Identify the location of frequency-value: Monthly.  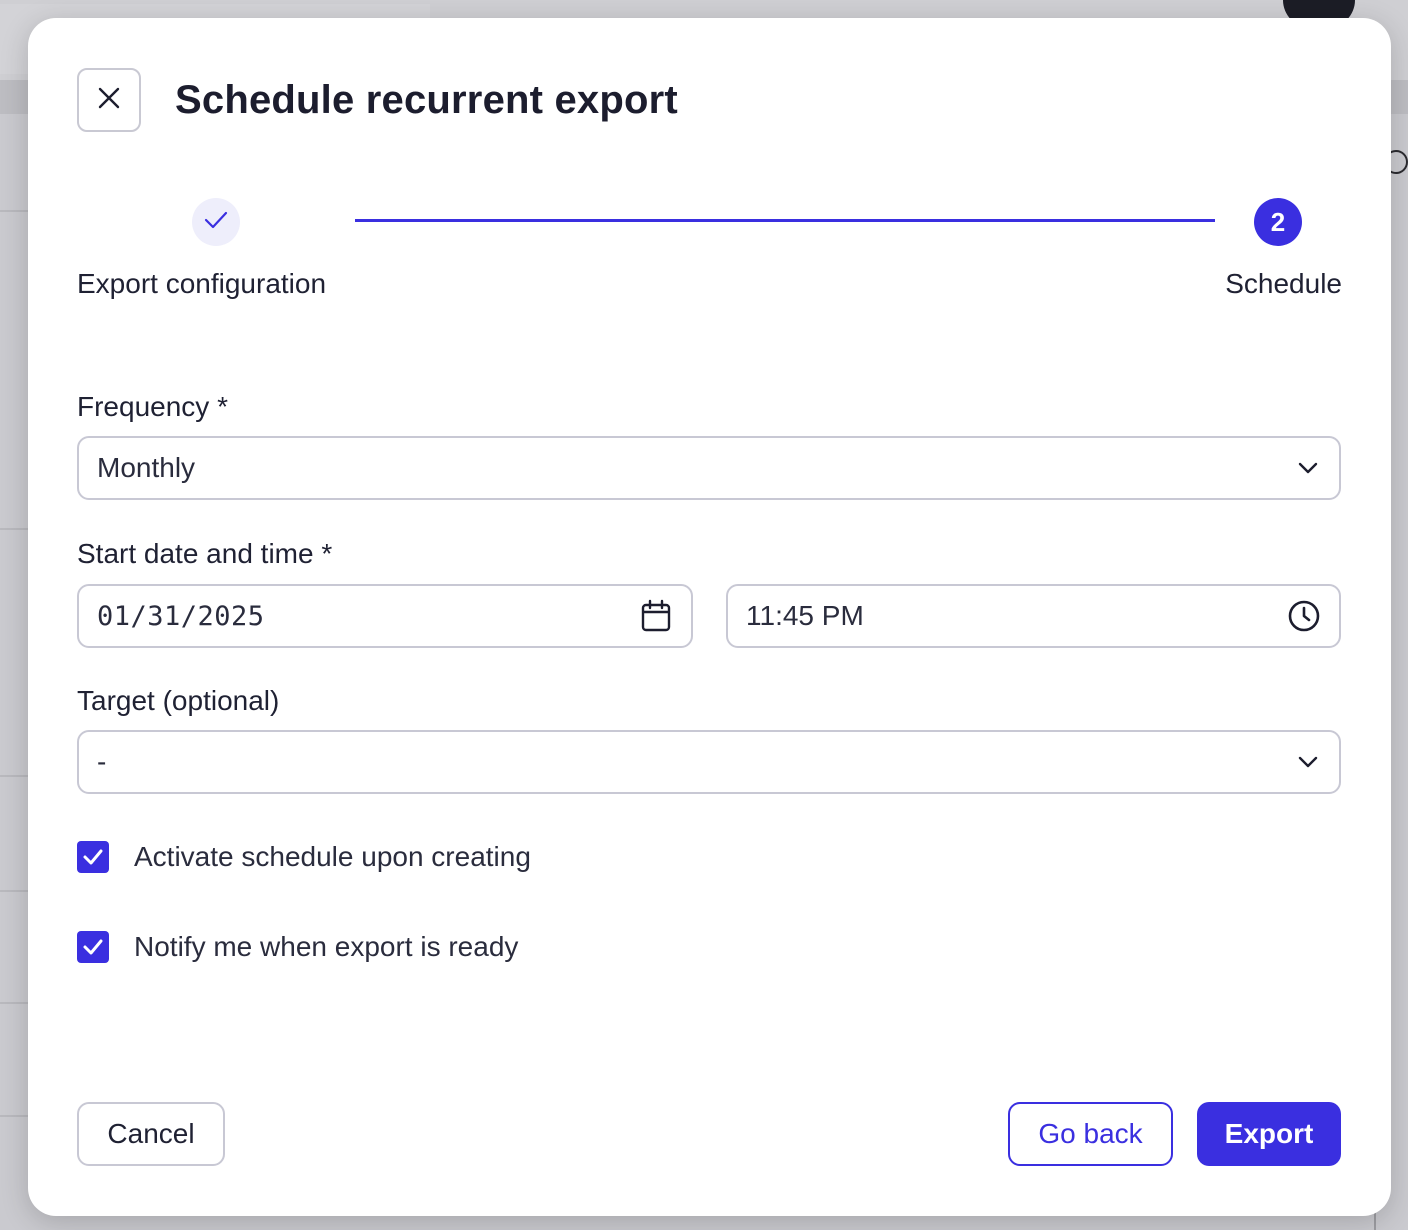
(146, 467).